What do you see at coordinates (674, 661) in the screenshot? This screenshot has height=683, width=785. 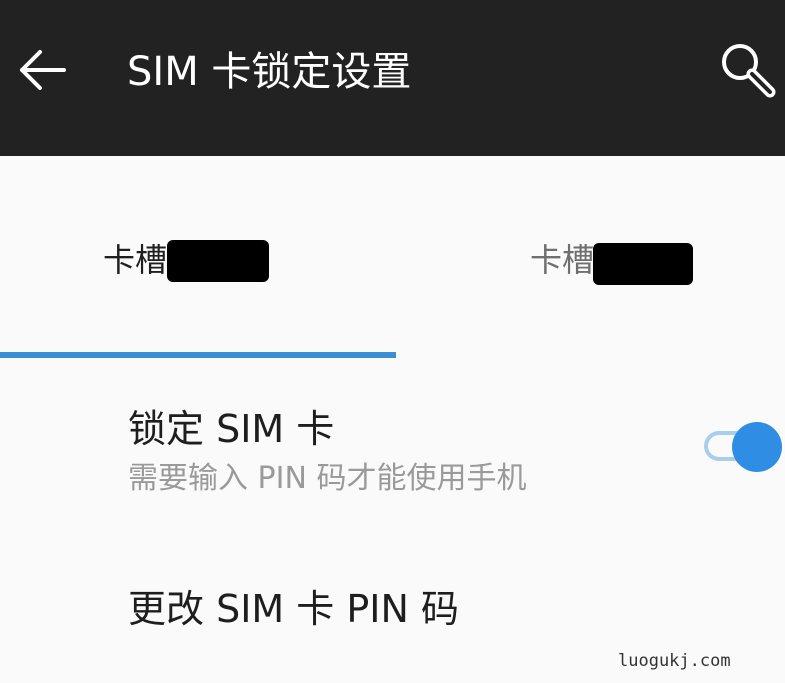 I see `watermark: luogukj.com` at bounding box center [674, 661].